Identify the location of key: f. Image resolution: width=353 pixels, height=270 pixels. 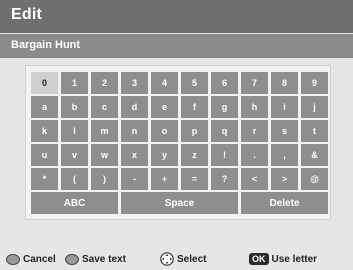
(194, 107).